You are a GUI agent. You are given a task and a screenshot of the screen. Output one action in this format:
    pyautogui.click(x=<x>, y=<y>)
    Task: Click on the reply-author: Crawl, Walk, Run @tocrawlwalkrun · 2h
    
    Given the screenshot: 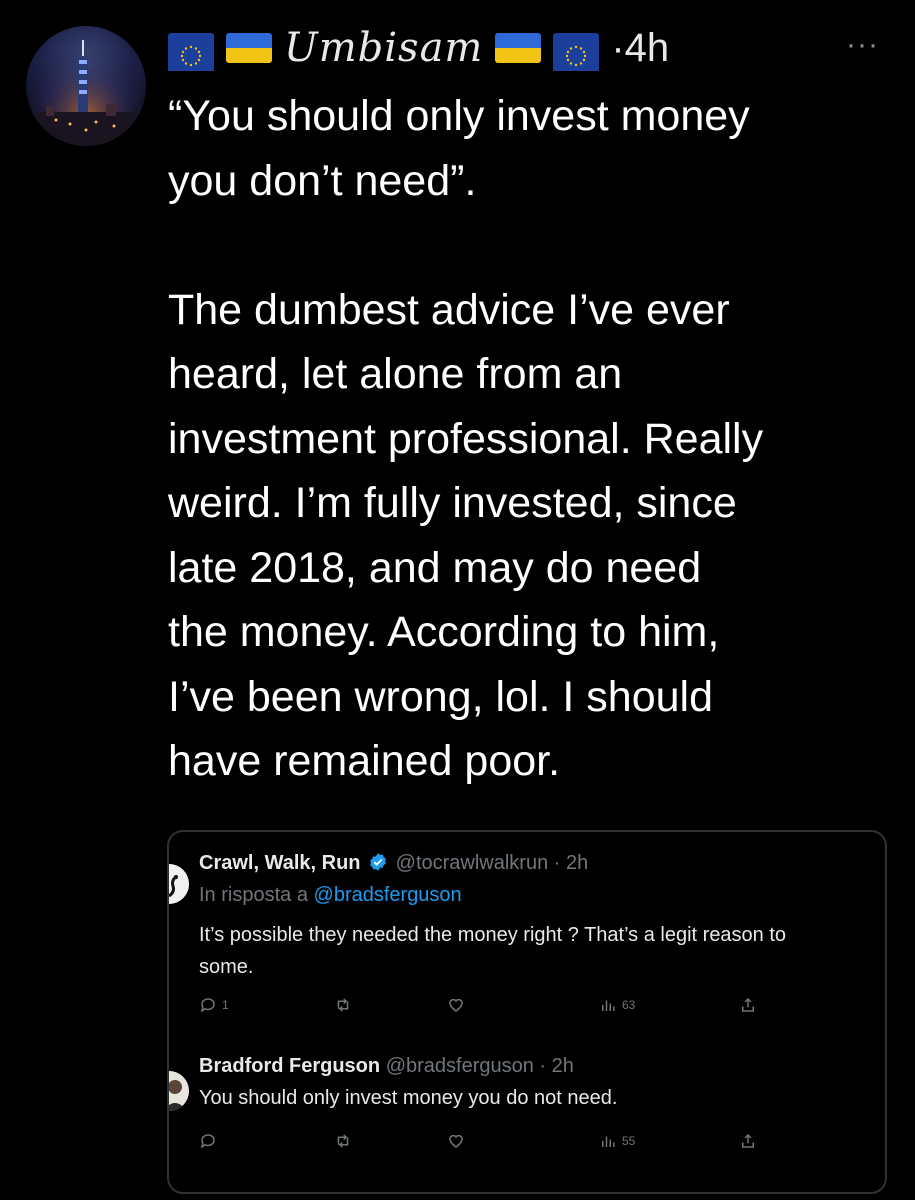 What is the action you would take?
    pyautogui.click(x=393, y=863)
    